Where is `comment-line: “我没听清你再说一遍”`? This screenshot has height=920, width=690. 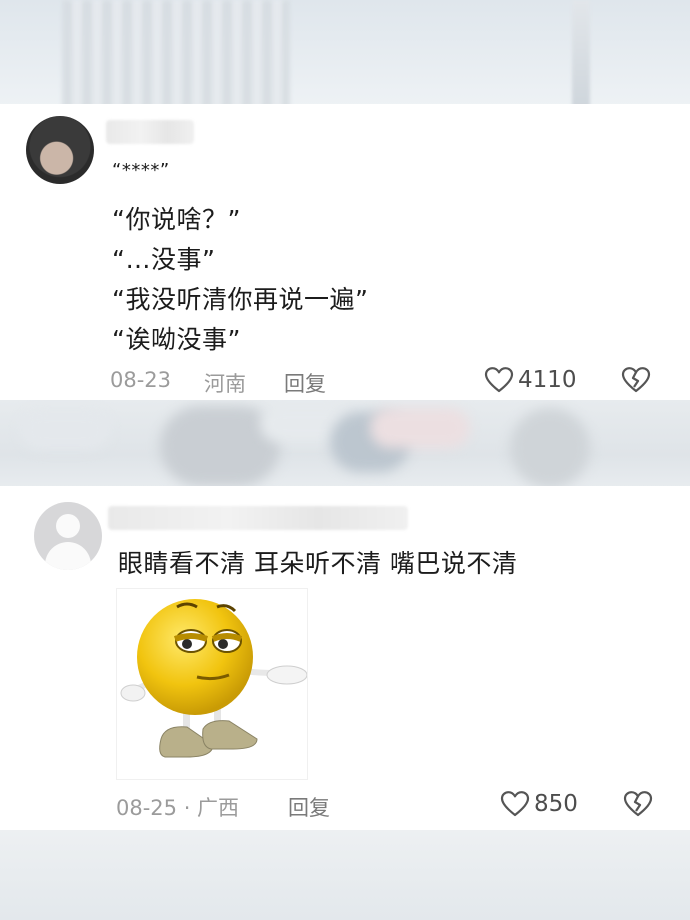
comment-line: “我没听清你再说一遍” is located at coordinates (240, 299).